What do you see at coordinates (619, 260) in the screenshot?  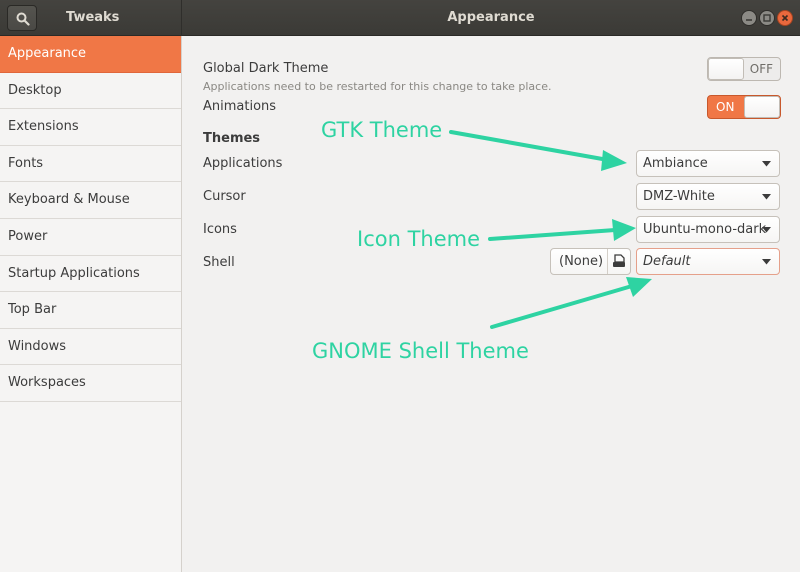 I see `document-open-icon` at bounding box center [619, 260].